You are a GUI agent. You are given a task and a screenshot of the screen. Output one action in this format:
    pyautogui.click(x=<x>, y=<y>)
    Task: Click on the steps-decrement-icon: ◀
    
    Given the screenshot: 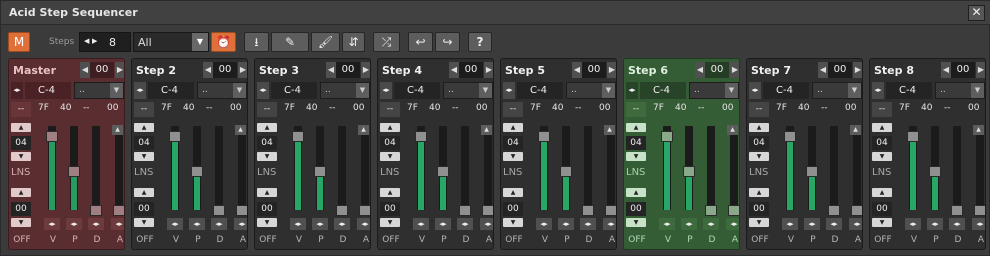 What is the action you would take?
    pyautogui.click(x=86, y=41)
    